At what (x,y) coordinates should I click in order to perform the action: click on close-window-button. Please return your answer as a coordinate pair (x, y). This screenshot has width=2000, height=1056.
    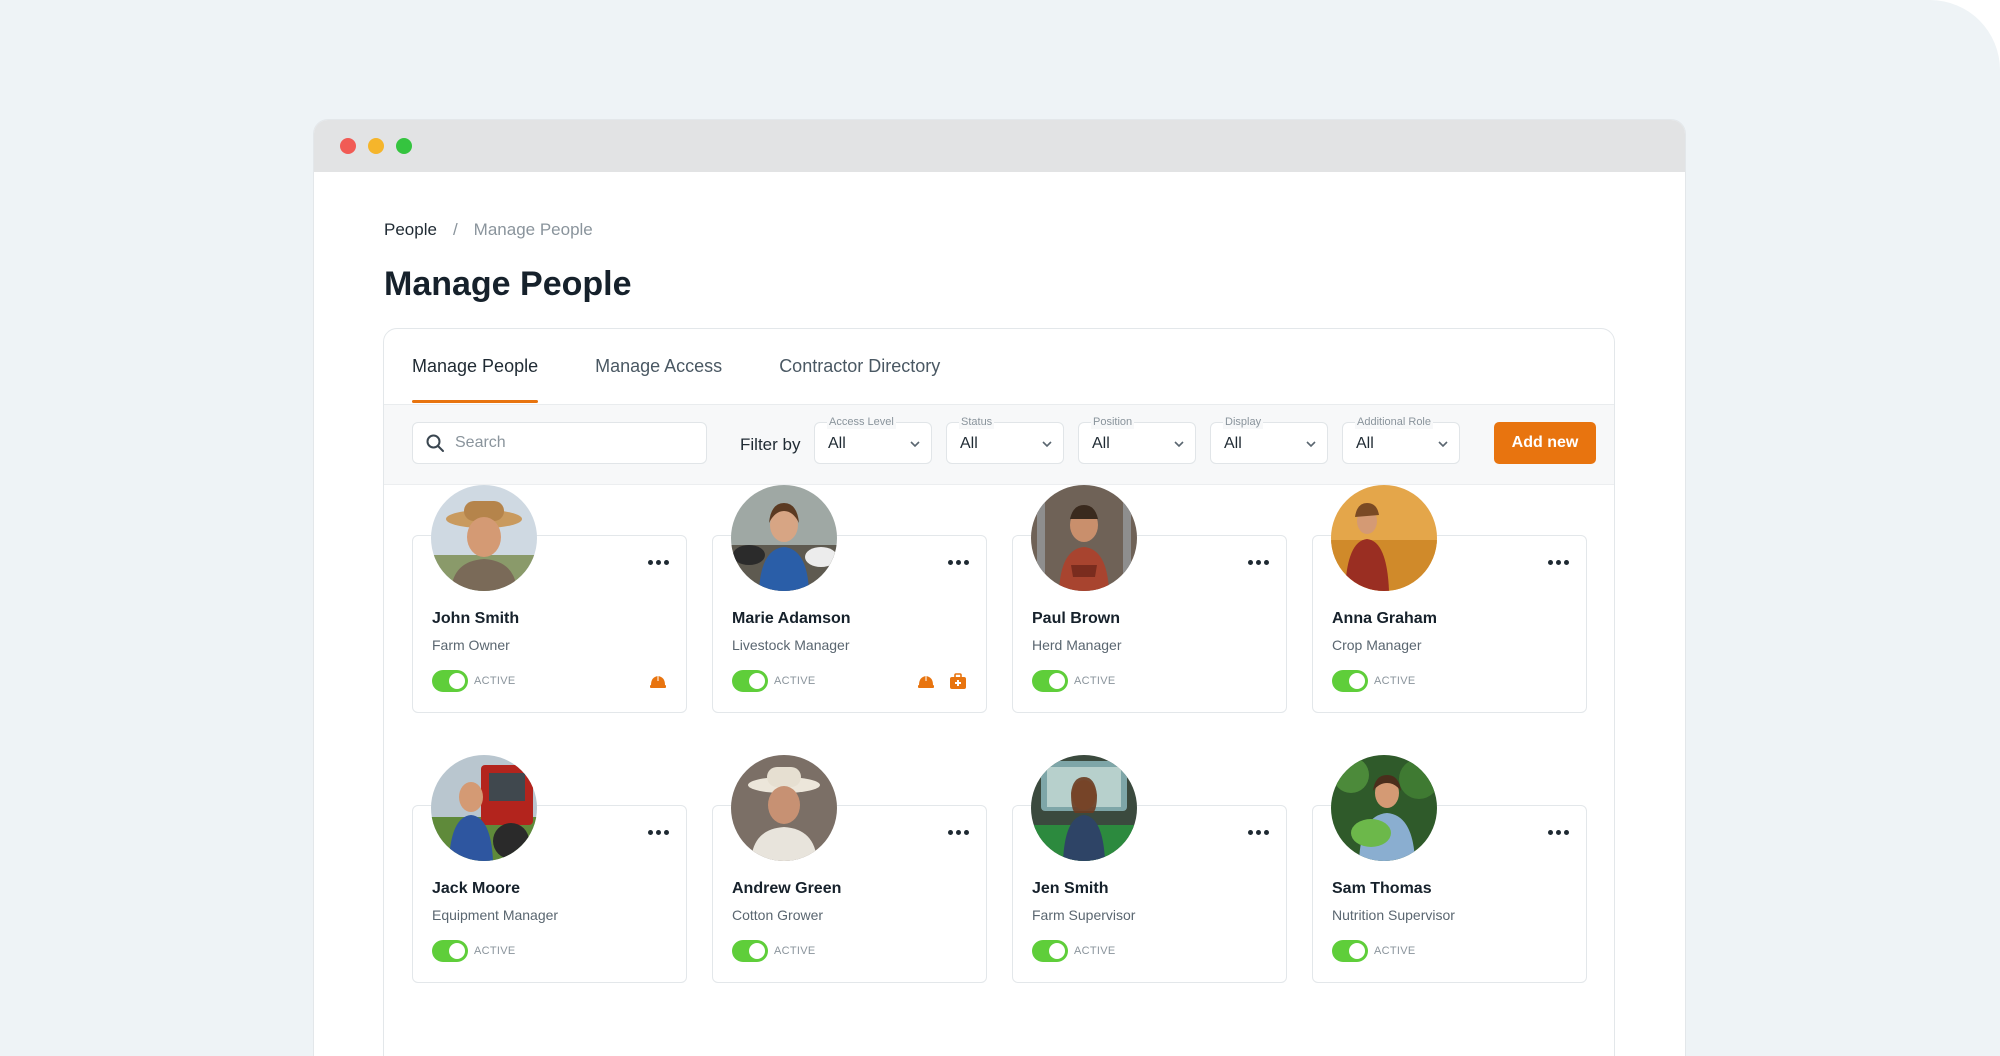
    Looking at the image, I should click on (348, 146).